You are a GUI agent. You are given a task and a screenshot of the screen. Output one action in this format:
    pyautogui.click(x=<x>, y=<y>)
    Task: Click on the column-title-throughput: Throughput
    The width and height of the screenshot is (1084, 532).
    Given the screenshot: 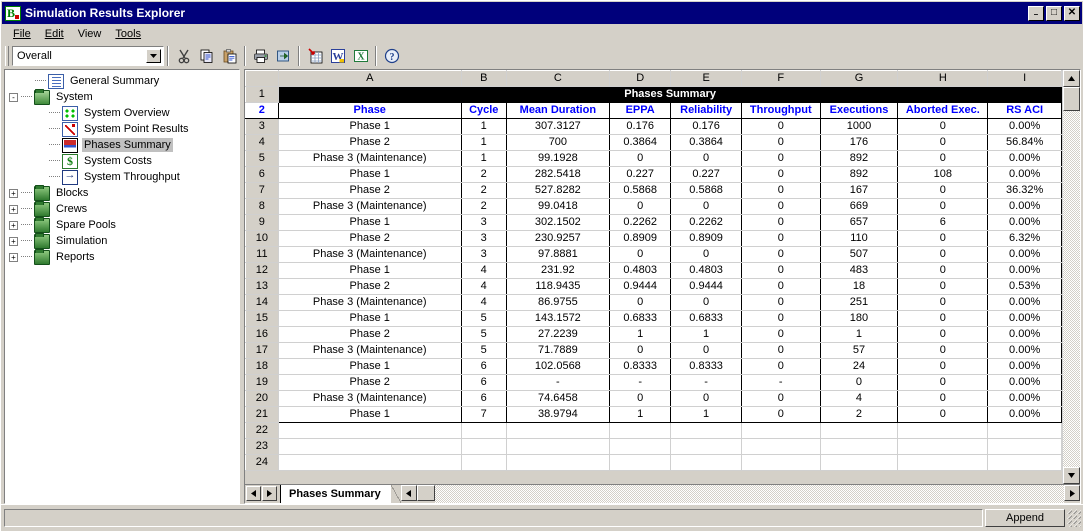 What is the action you would take?
    pyautogui.click(x=781, y=110)
    